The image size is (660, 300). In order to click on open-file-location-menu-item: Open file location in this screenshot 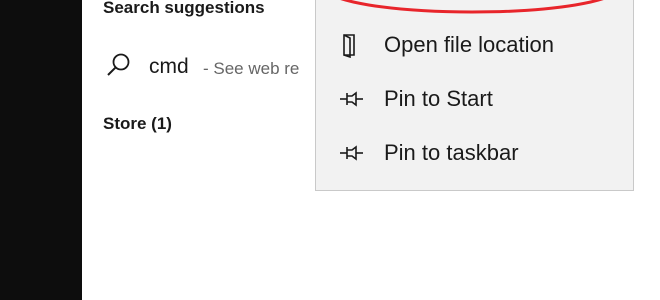, I will do `click(474, 45)`.